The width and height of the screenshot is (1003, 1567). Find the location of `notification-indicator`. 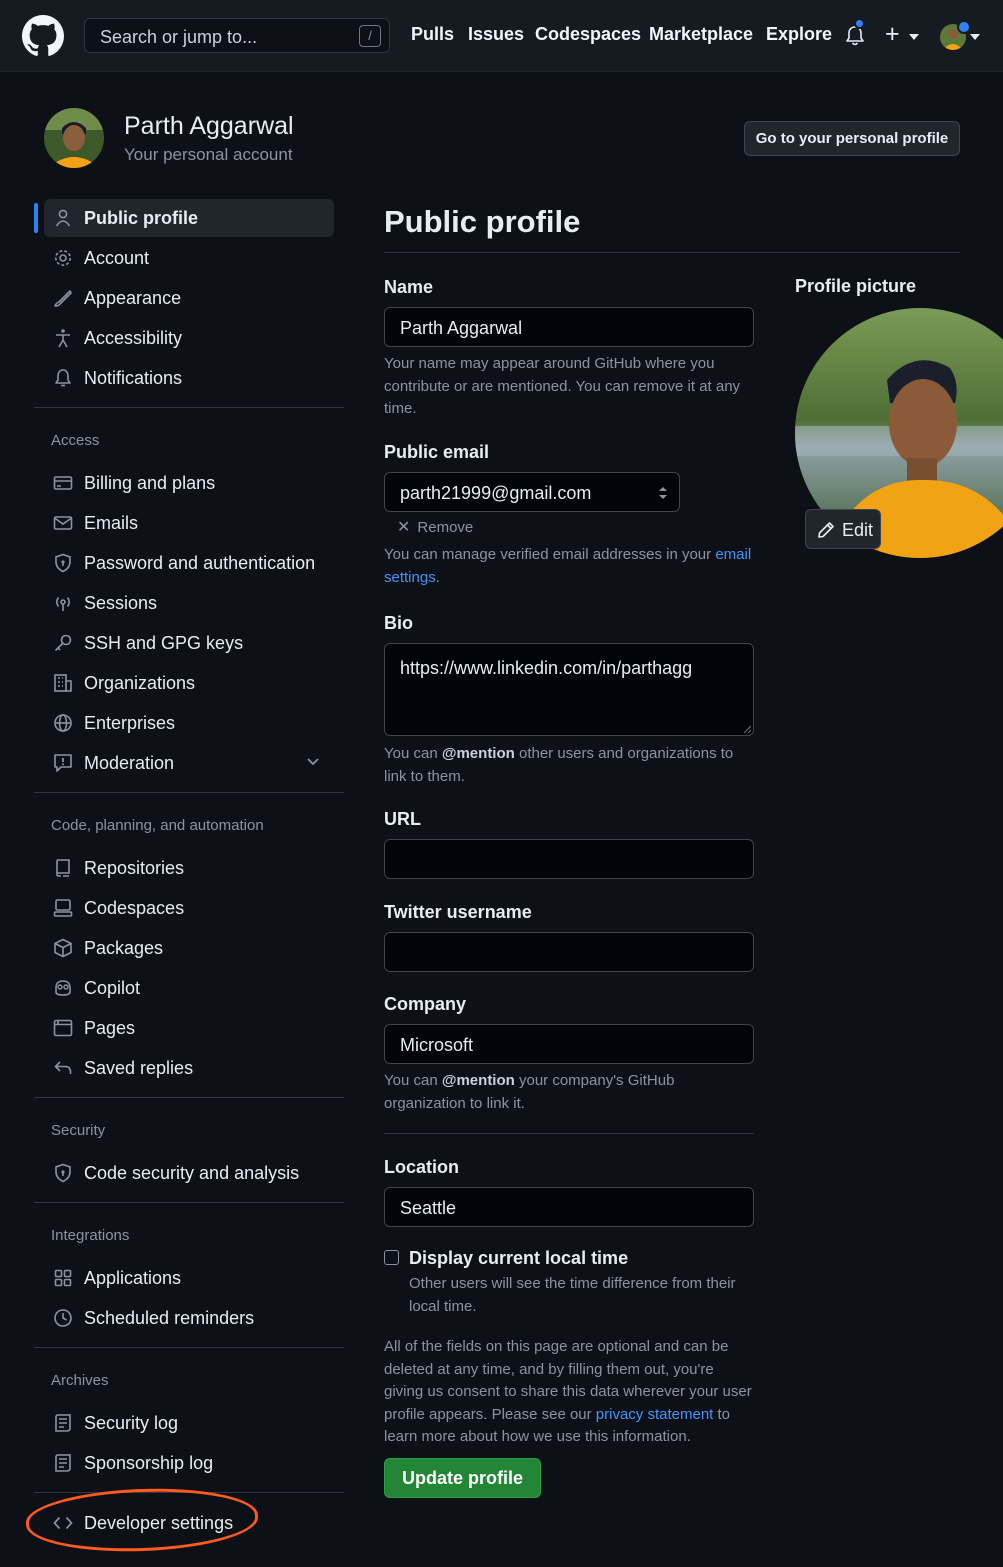

notification-indicator is located at coordinates (859, 23).